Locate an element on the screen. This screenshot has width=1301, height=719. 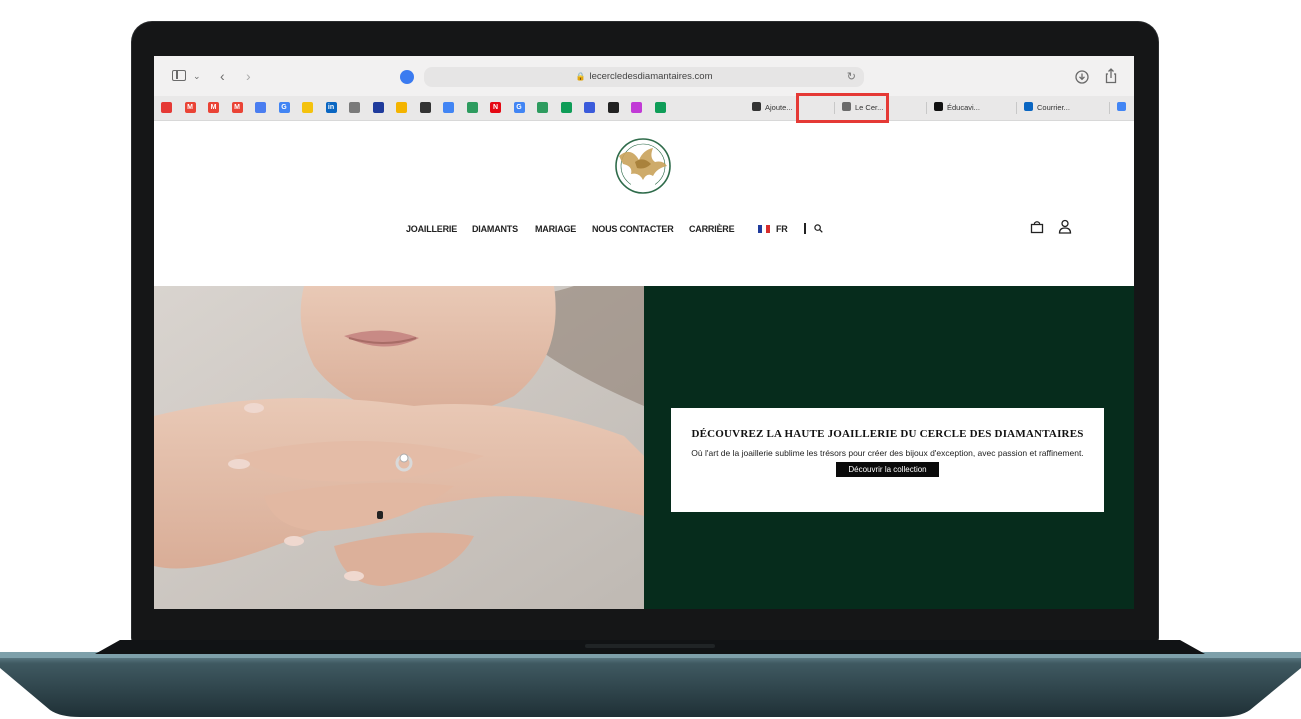
nav-carriere: CARRIÈRE is located at coordinates (712, 229).